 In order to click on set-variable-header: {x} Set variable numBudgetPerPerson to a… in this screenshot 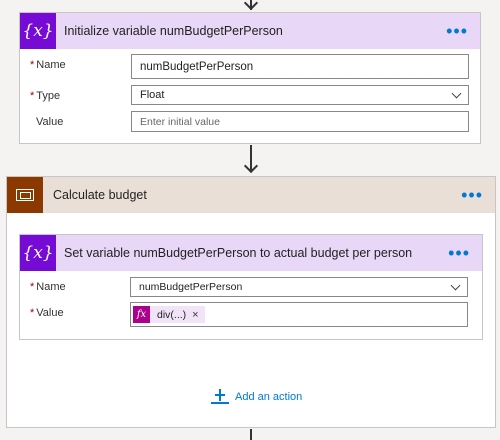, I will do `click(251, 253)`.